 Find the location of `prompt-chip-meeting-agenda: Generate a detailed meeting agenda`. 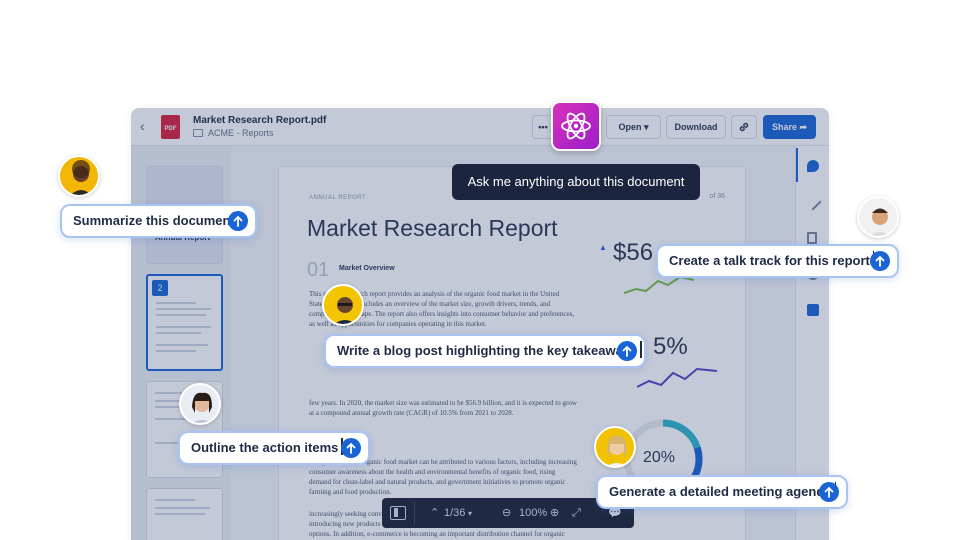

prompt-chip-meeting-agenda: Generate a detailed meeting agenda is located at coordinates (722, 492).